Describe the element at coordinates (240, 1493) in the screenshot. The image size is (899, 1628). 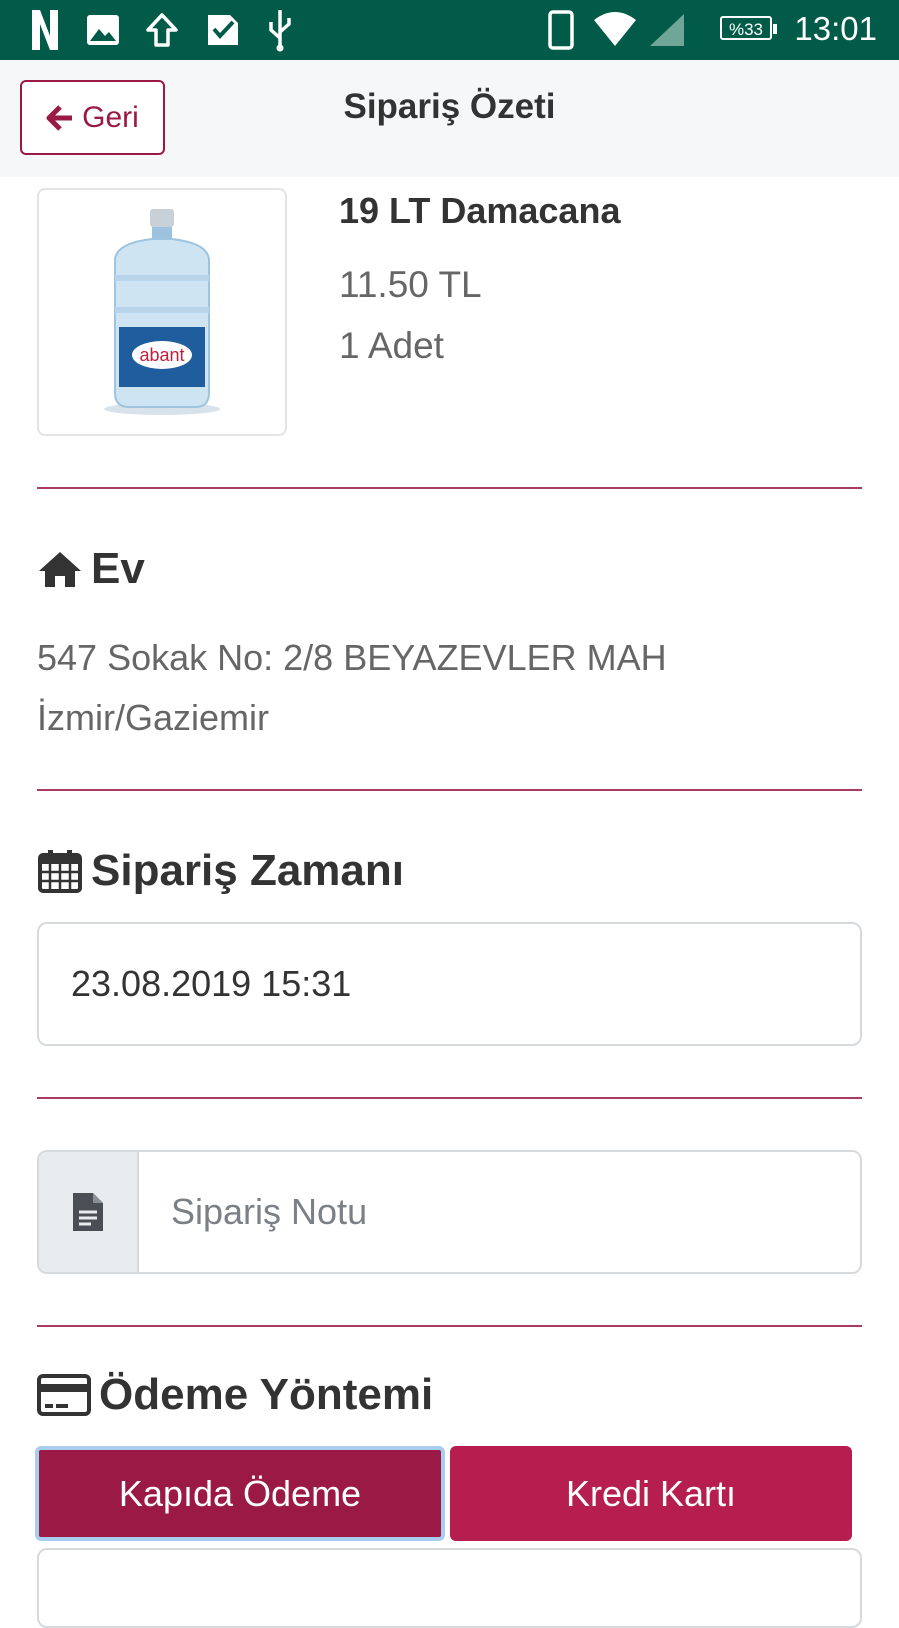
I see `pay-cash-on-delivery-button: Kapıda Ödeme` at that location.